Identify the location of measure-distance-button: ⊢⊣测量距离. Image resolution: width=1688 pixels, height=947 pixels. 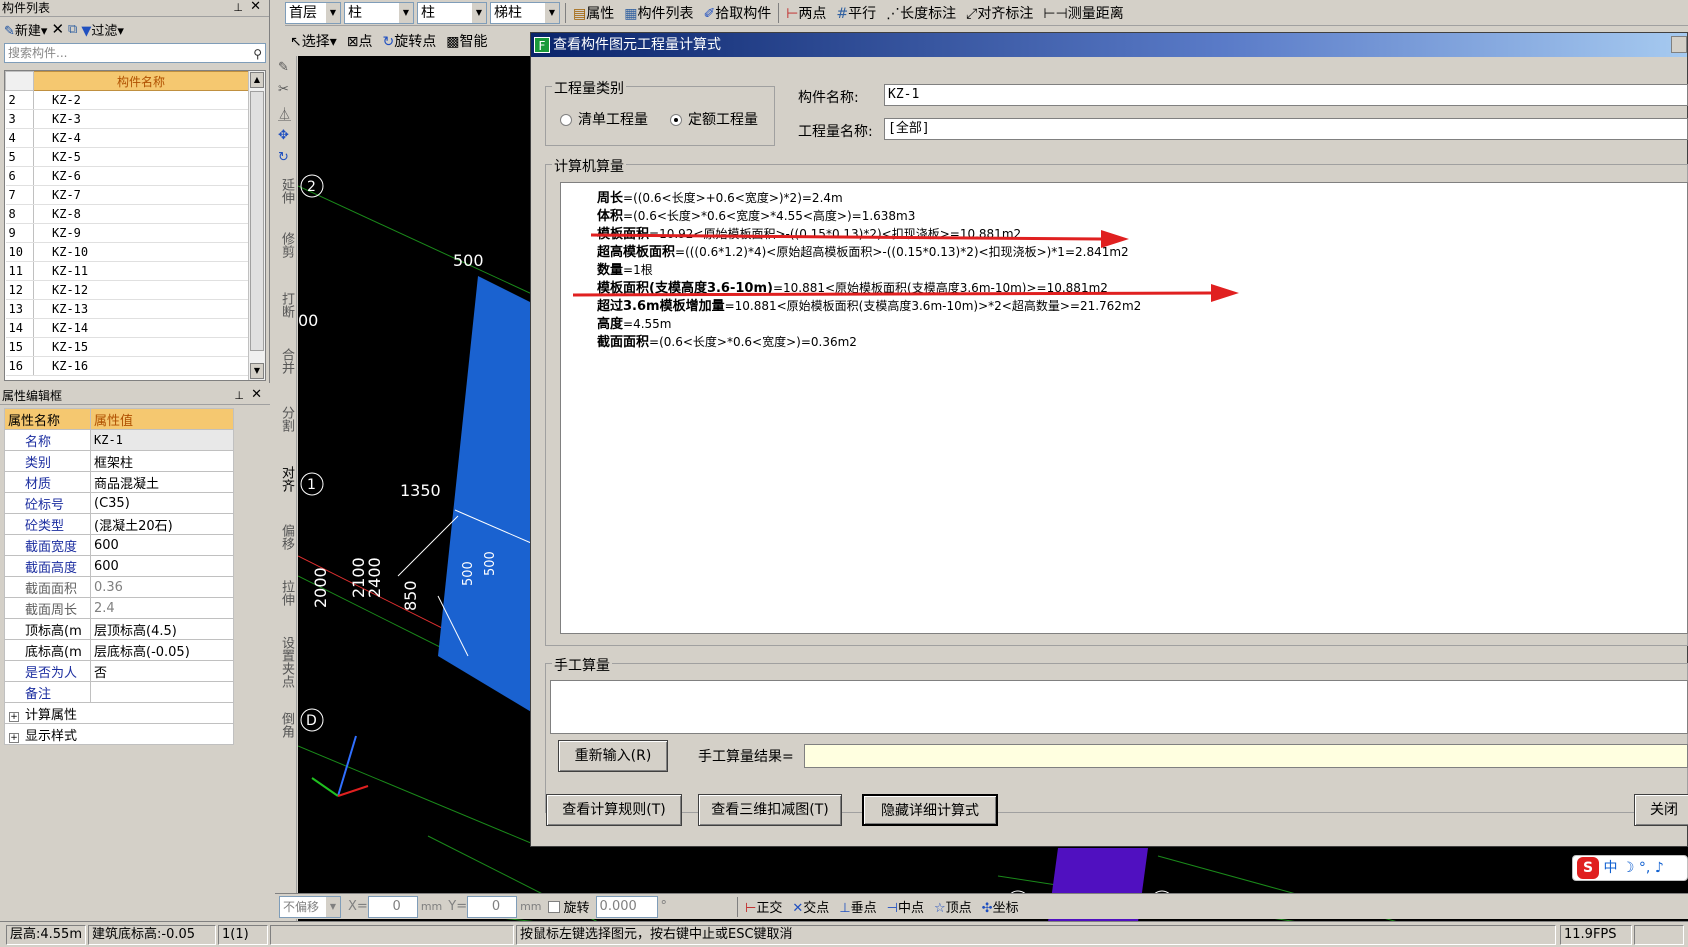
(1083, 13).